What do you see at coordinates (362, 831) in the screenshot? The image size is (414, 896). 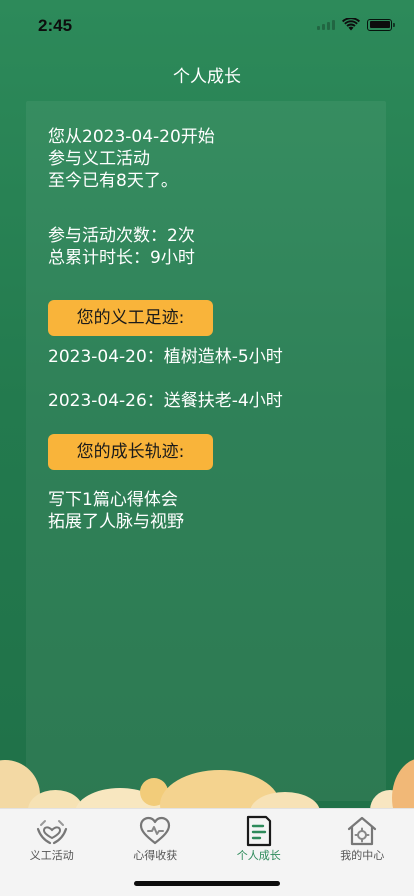 I see `home-gear-icon` at bounding box center [362, 831].